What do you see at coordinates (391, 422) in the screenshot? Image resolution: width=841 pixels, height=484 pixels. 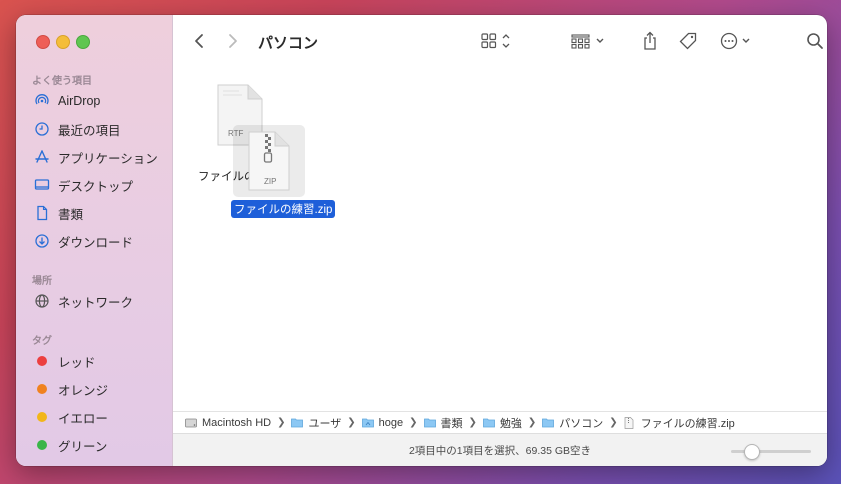 I see `path-item-label: hoge` at bounding box center [391, 422].